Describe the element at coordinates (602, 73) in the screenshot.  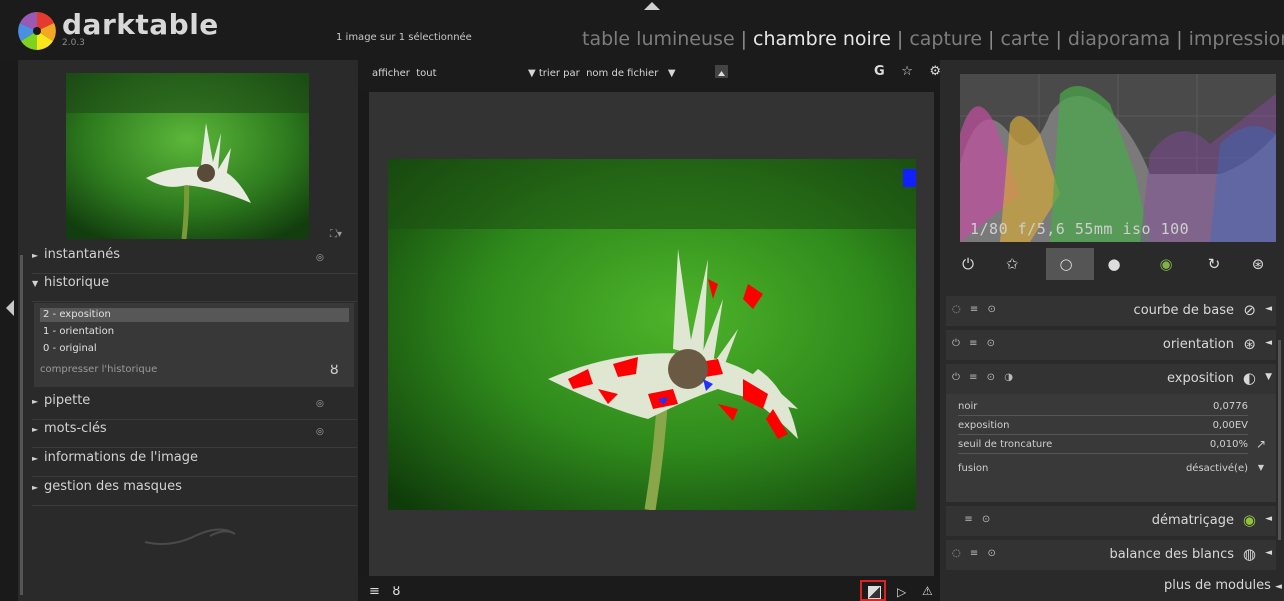
I see `sort-control: ▼ trier par nom de fichier ▼` at that location.